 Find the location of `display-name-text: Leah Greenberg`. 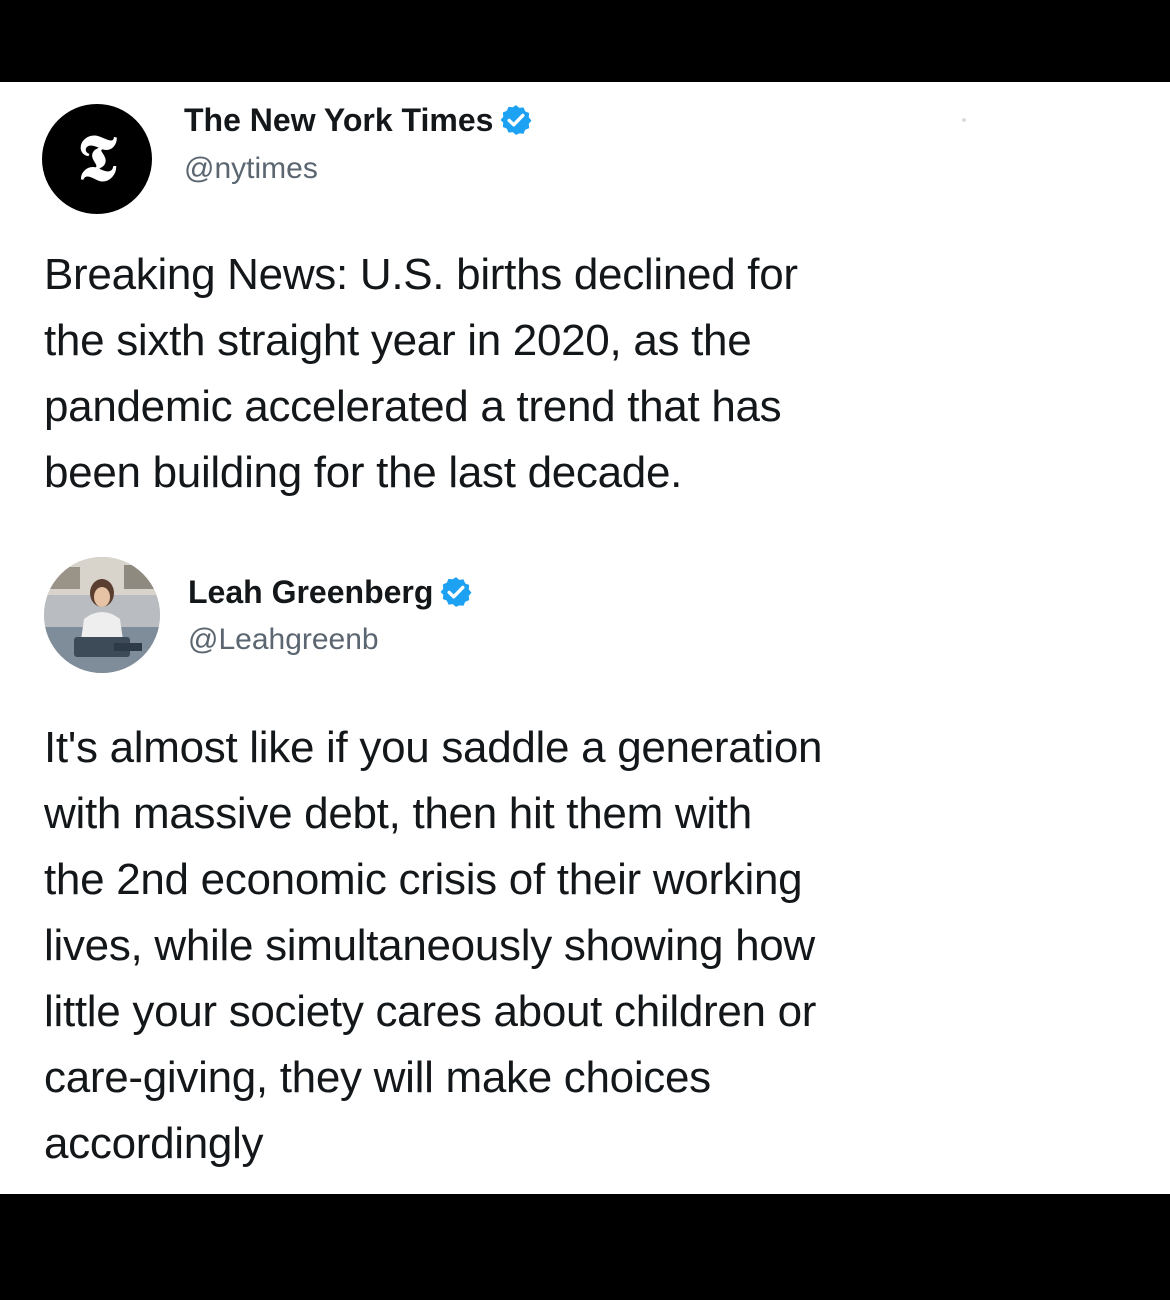

display-name-text: Leah Greenberg is located at coordinates (311, 592).